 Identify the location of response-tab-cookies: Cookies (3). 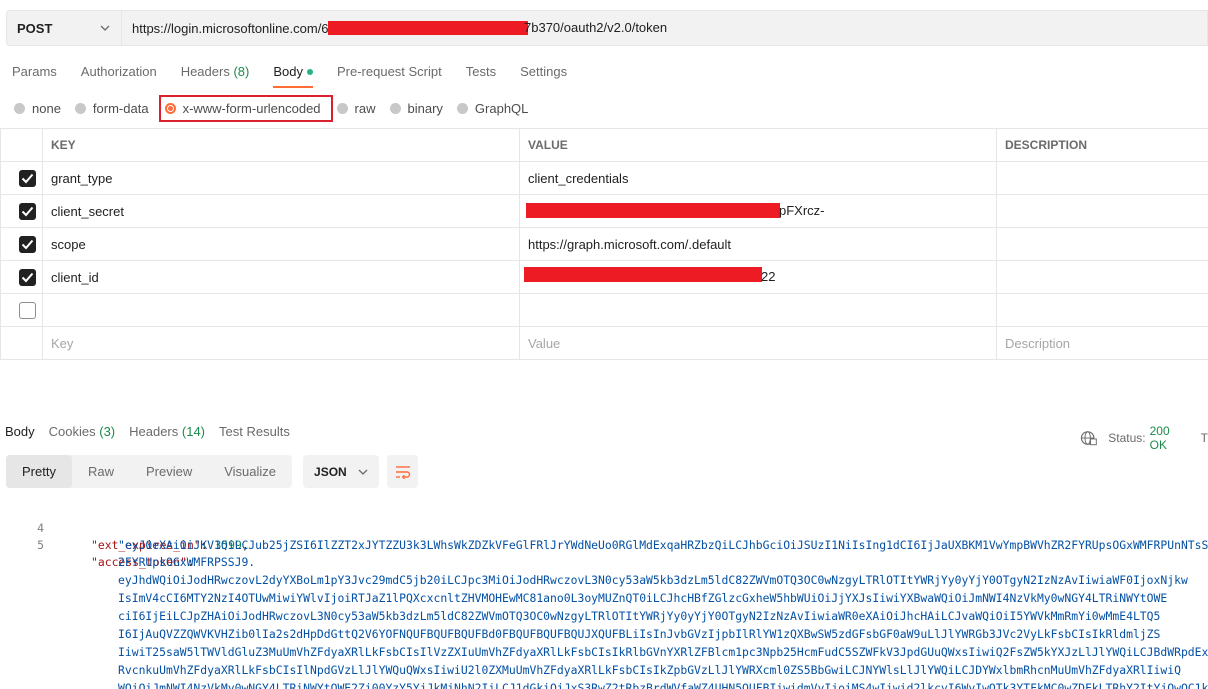
(82, 432).